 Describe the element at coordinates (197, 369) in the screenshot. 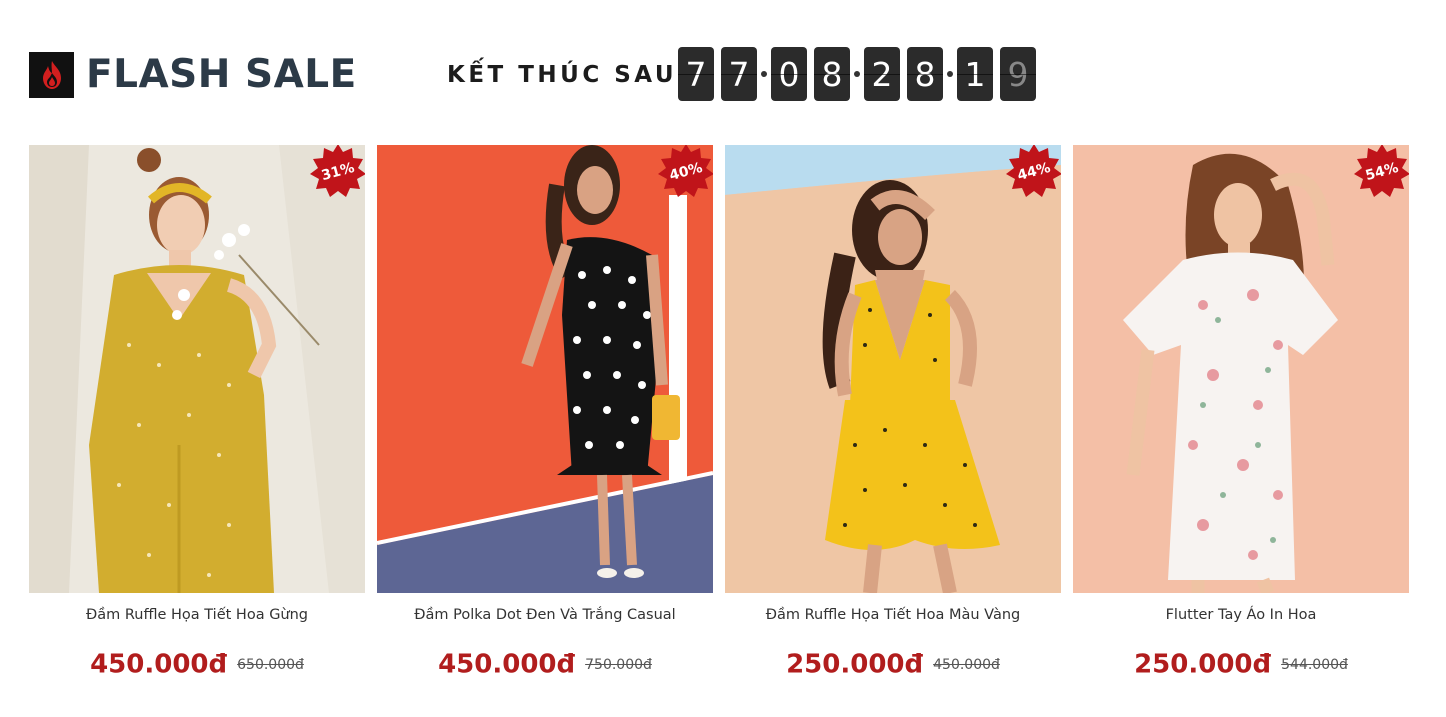

I see `product-image: 31%` at that location.